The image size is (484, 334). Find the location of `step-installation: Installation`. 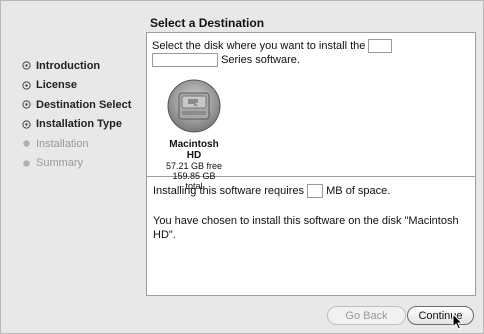

step-installation: Installation is located at coordinates (76, 144).